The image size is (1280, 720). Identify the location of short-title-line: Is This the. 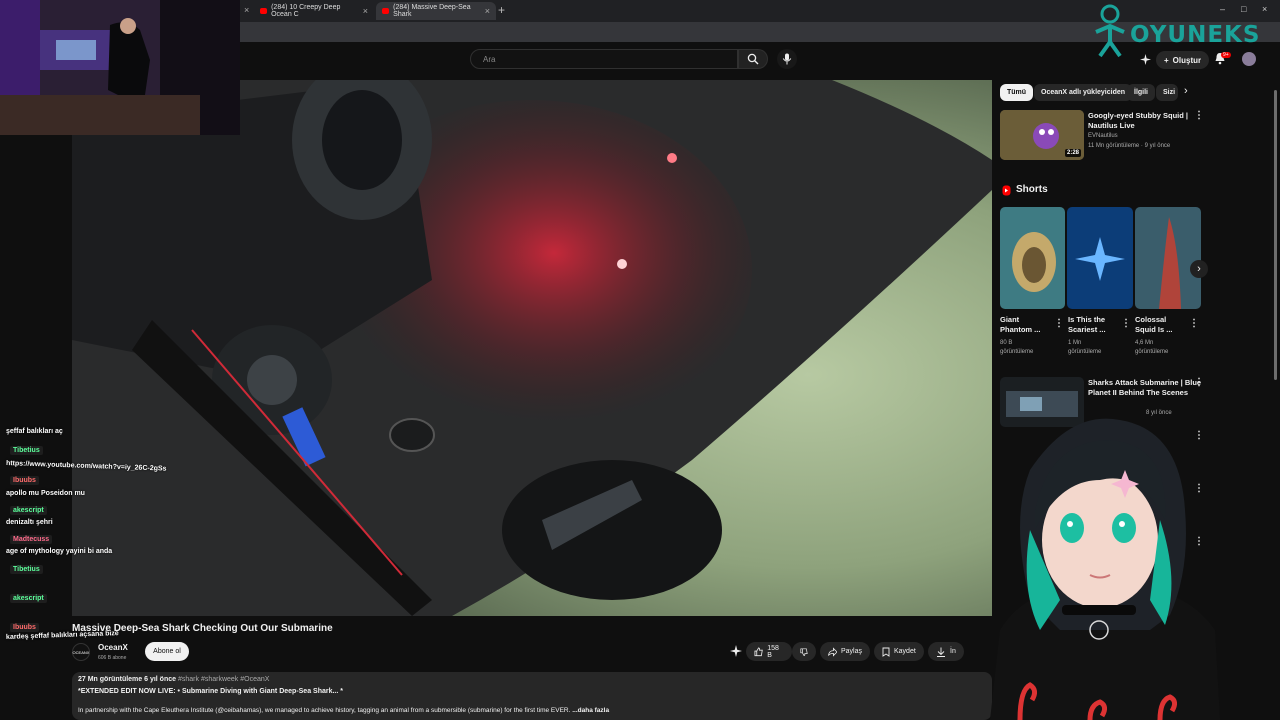
(1087, 319).